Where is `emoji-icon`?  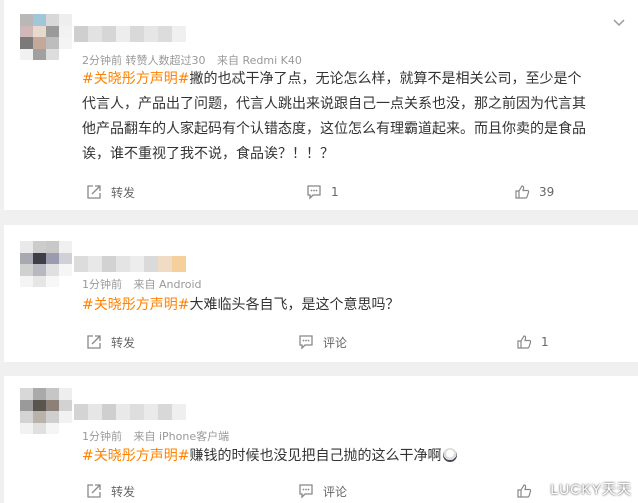 emoji-icon is located at coordinates (450, 455).